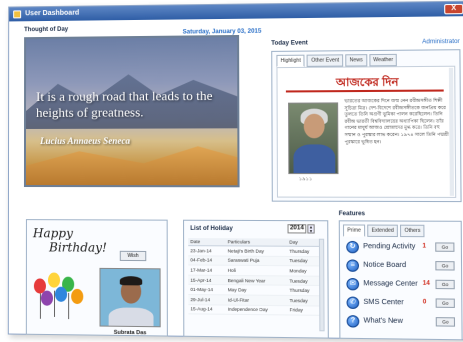 This screenshot has width=463, height=342. What do you see at coordinates (97, 270) in the screenshot?
I see `balloons-graphic` at bounding box center [97, 270].